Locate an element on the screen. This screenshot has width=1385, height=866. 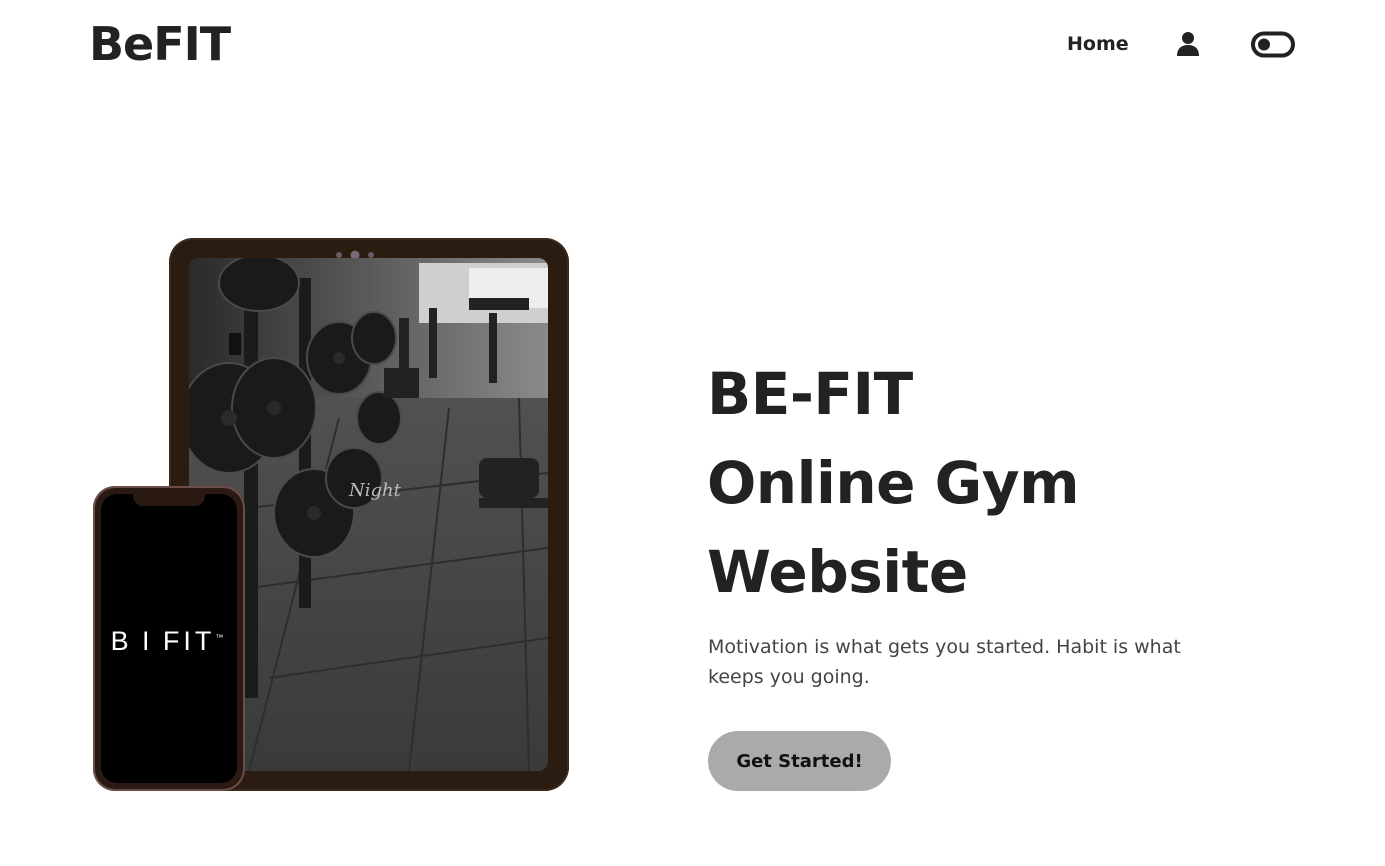
hero-title: BE-FIT Online Gym Website is located at coordinates (893, 483).